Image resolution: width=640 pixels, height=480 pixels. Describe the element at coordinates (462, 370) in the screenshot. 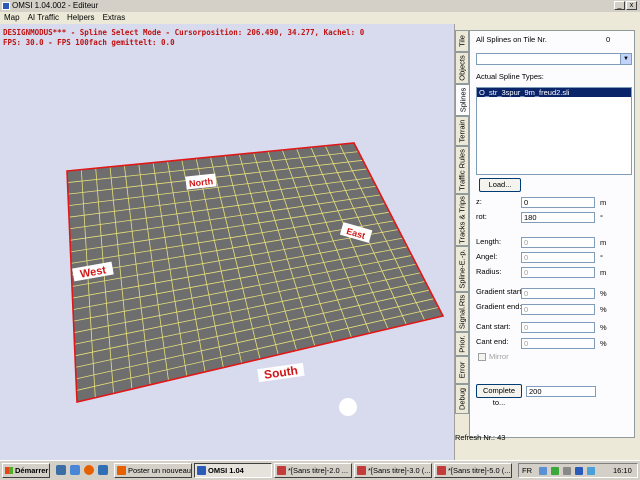

I see `tab-error: Error` at that location.